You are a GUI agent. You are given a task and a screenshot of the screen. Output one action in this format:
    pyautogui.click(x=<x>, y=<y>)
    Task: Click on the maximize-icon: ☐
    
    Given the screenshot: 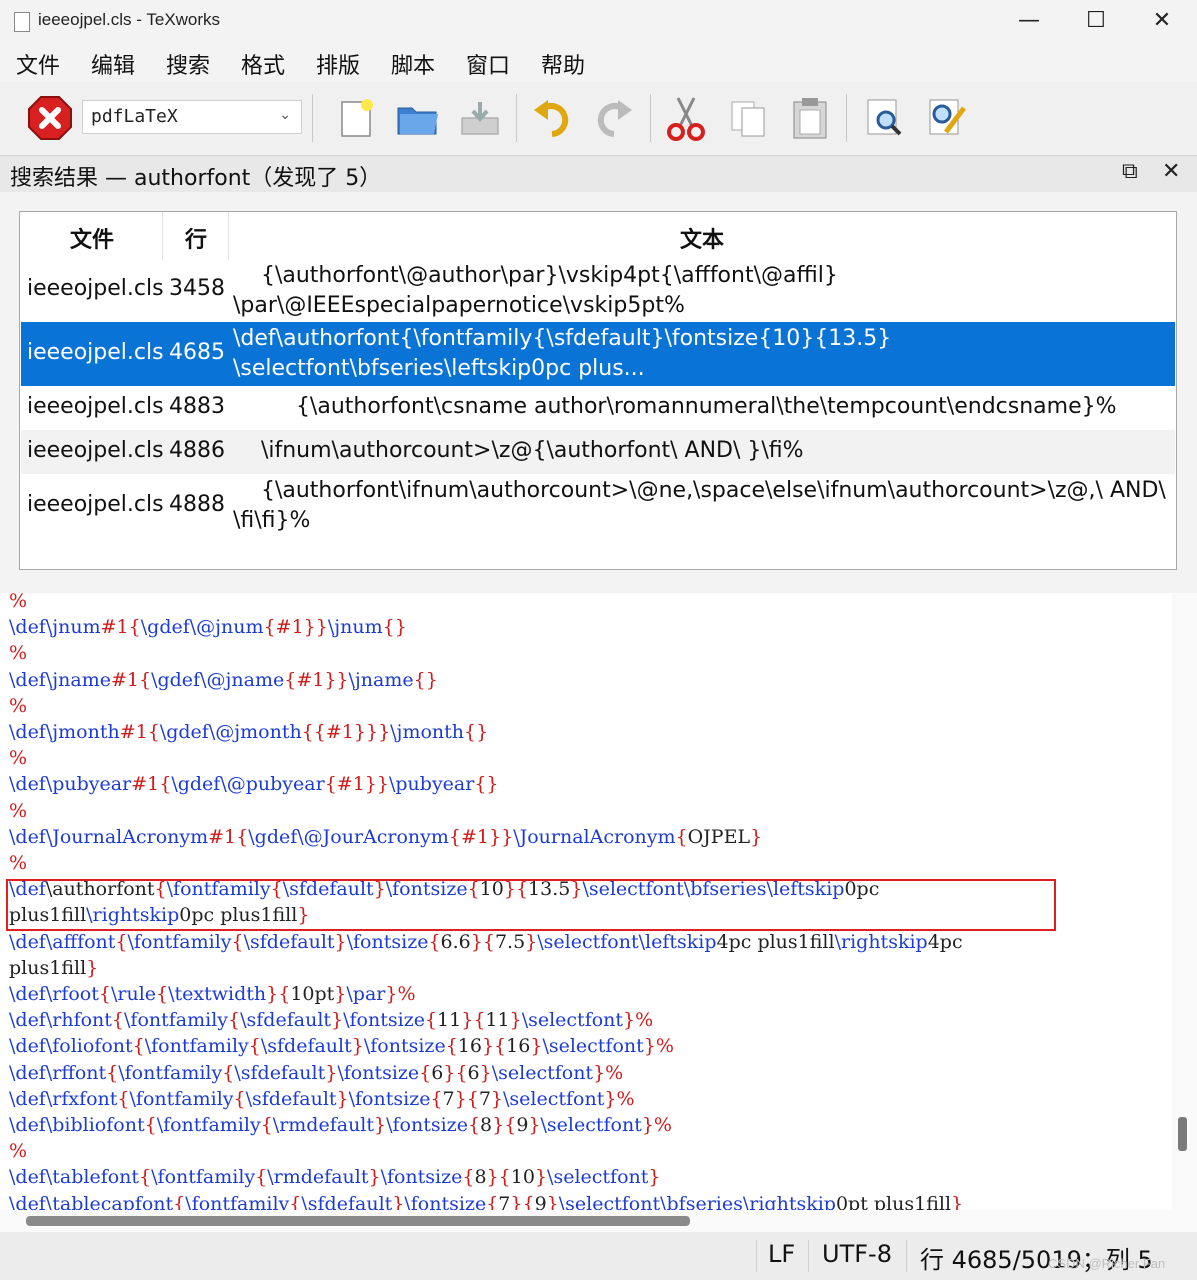 What is the action you would take?
    pyautogui.click(x=1096, y=21)
    